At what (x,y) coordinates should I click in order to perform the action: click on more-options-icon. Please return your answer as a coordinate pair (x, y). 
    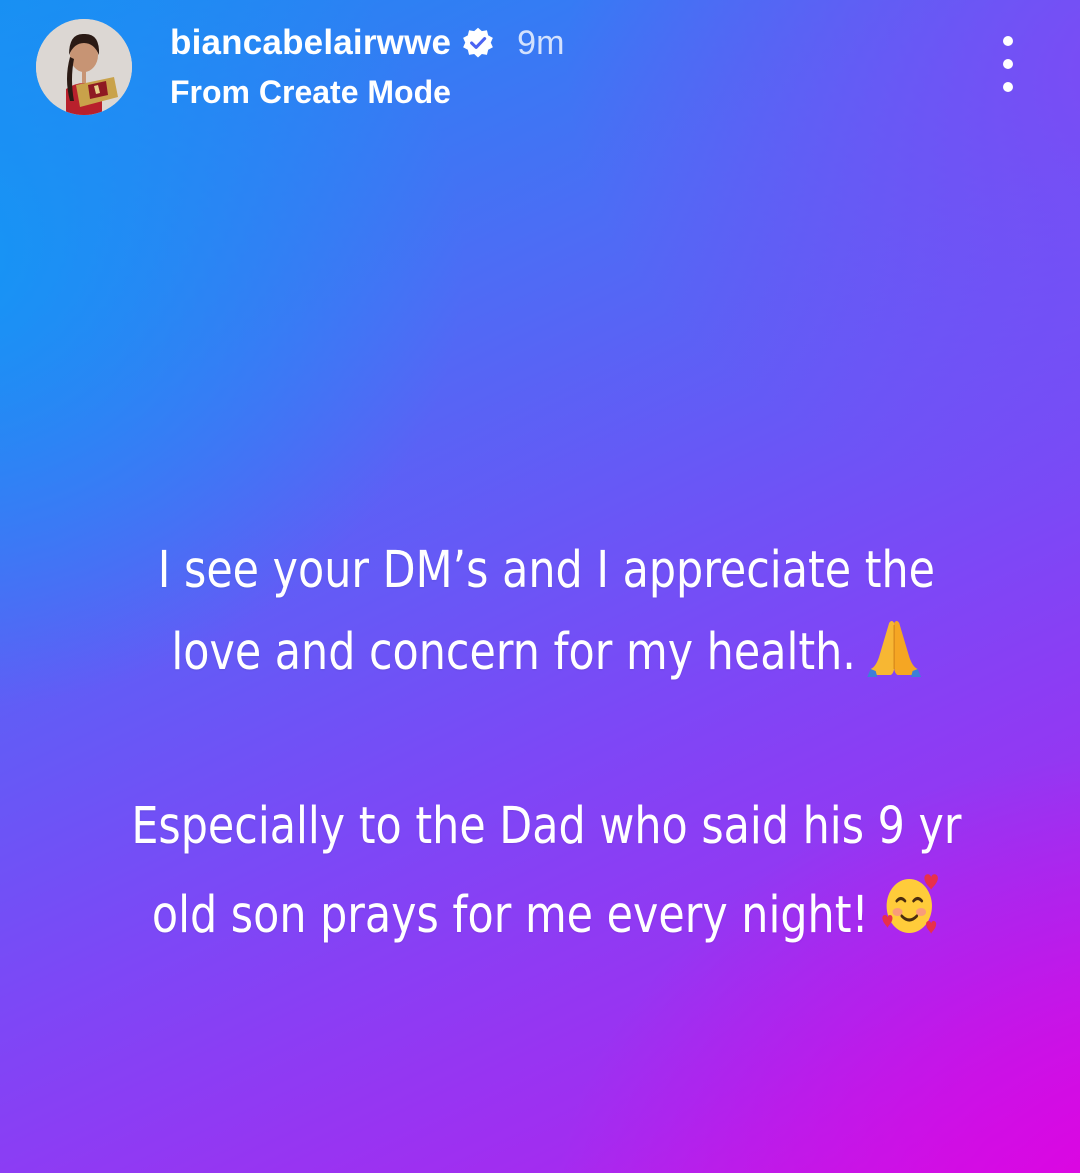
    Looking at the image, I should click on (1008, 64).